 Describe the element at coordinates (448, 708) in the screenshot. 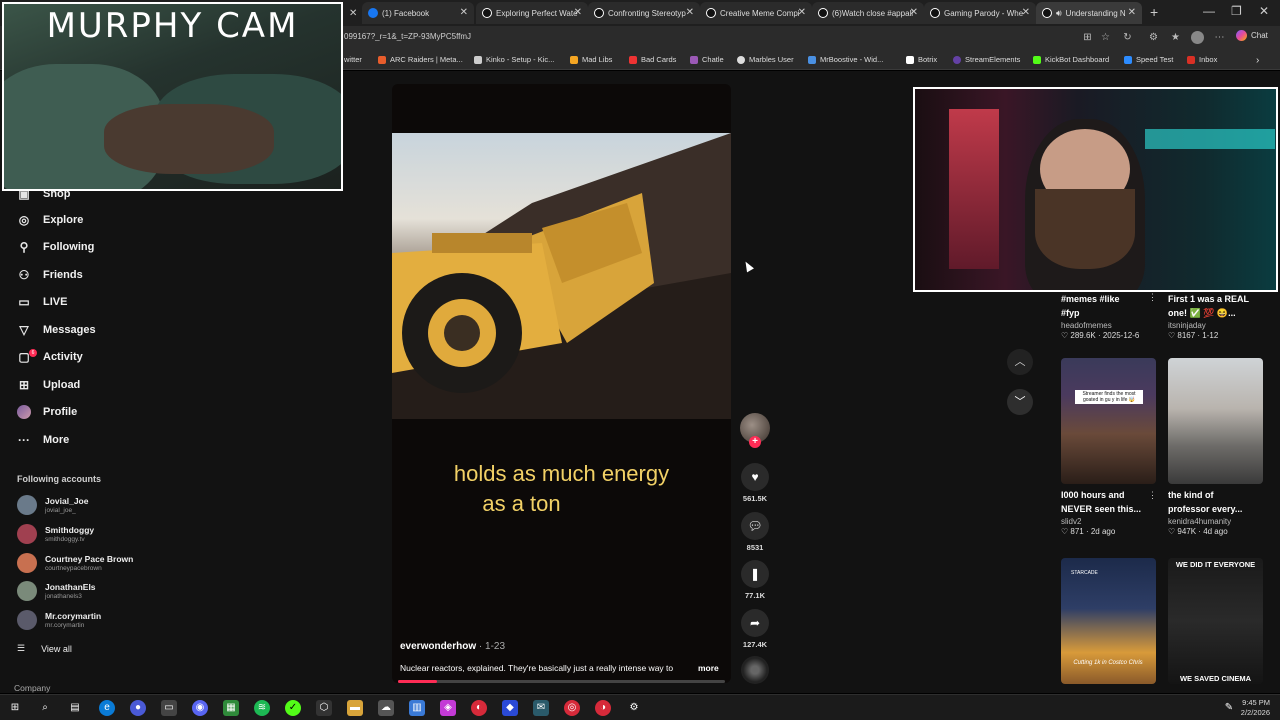

I see `app-icon: ◈` at that location.